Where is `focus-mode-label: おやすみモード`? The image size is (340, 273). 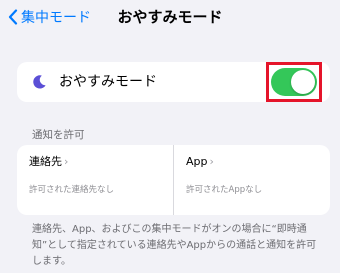
focus-mode-label: おやすみモード is located at coordinates (108, 82).